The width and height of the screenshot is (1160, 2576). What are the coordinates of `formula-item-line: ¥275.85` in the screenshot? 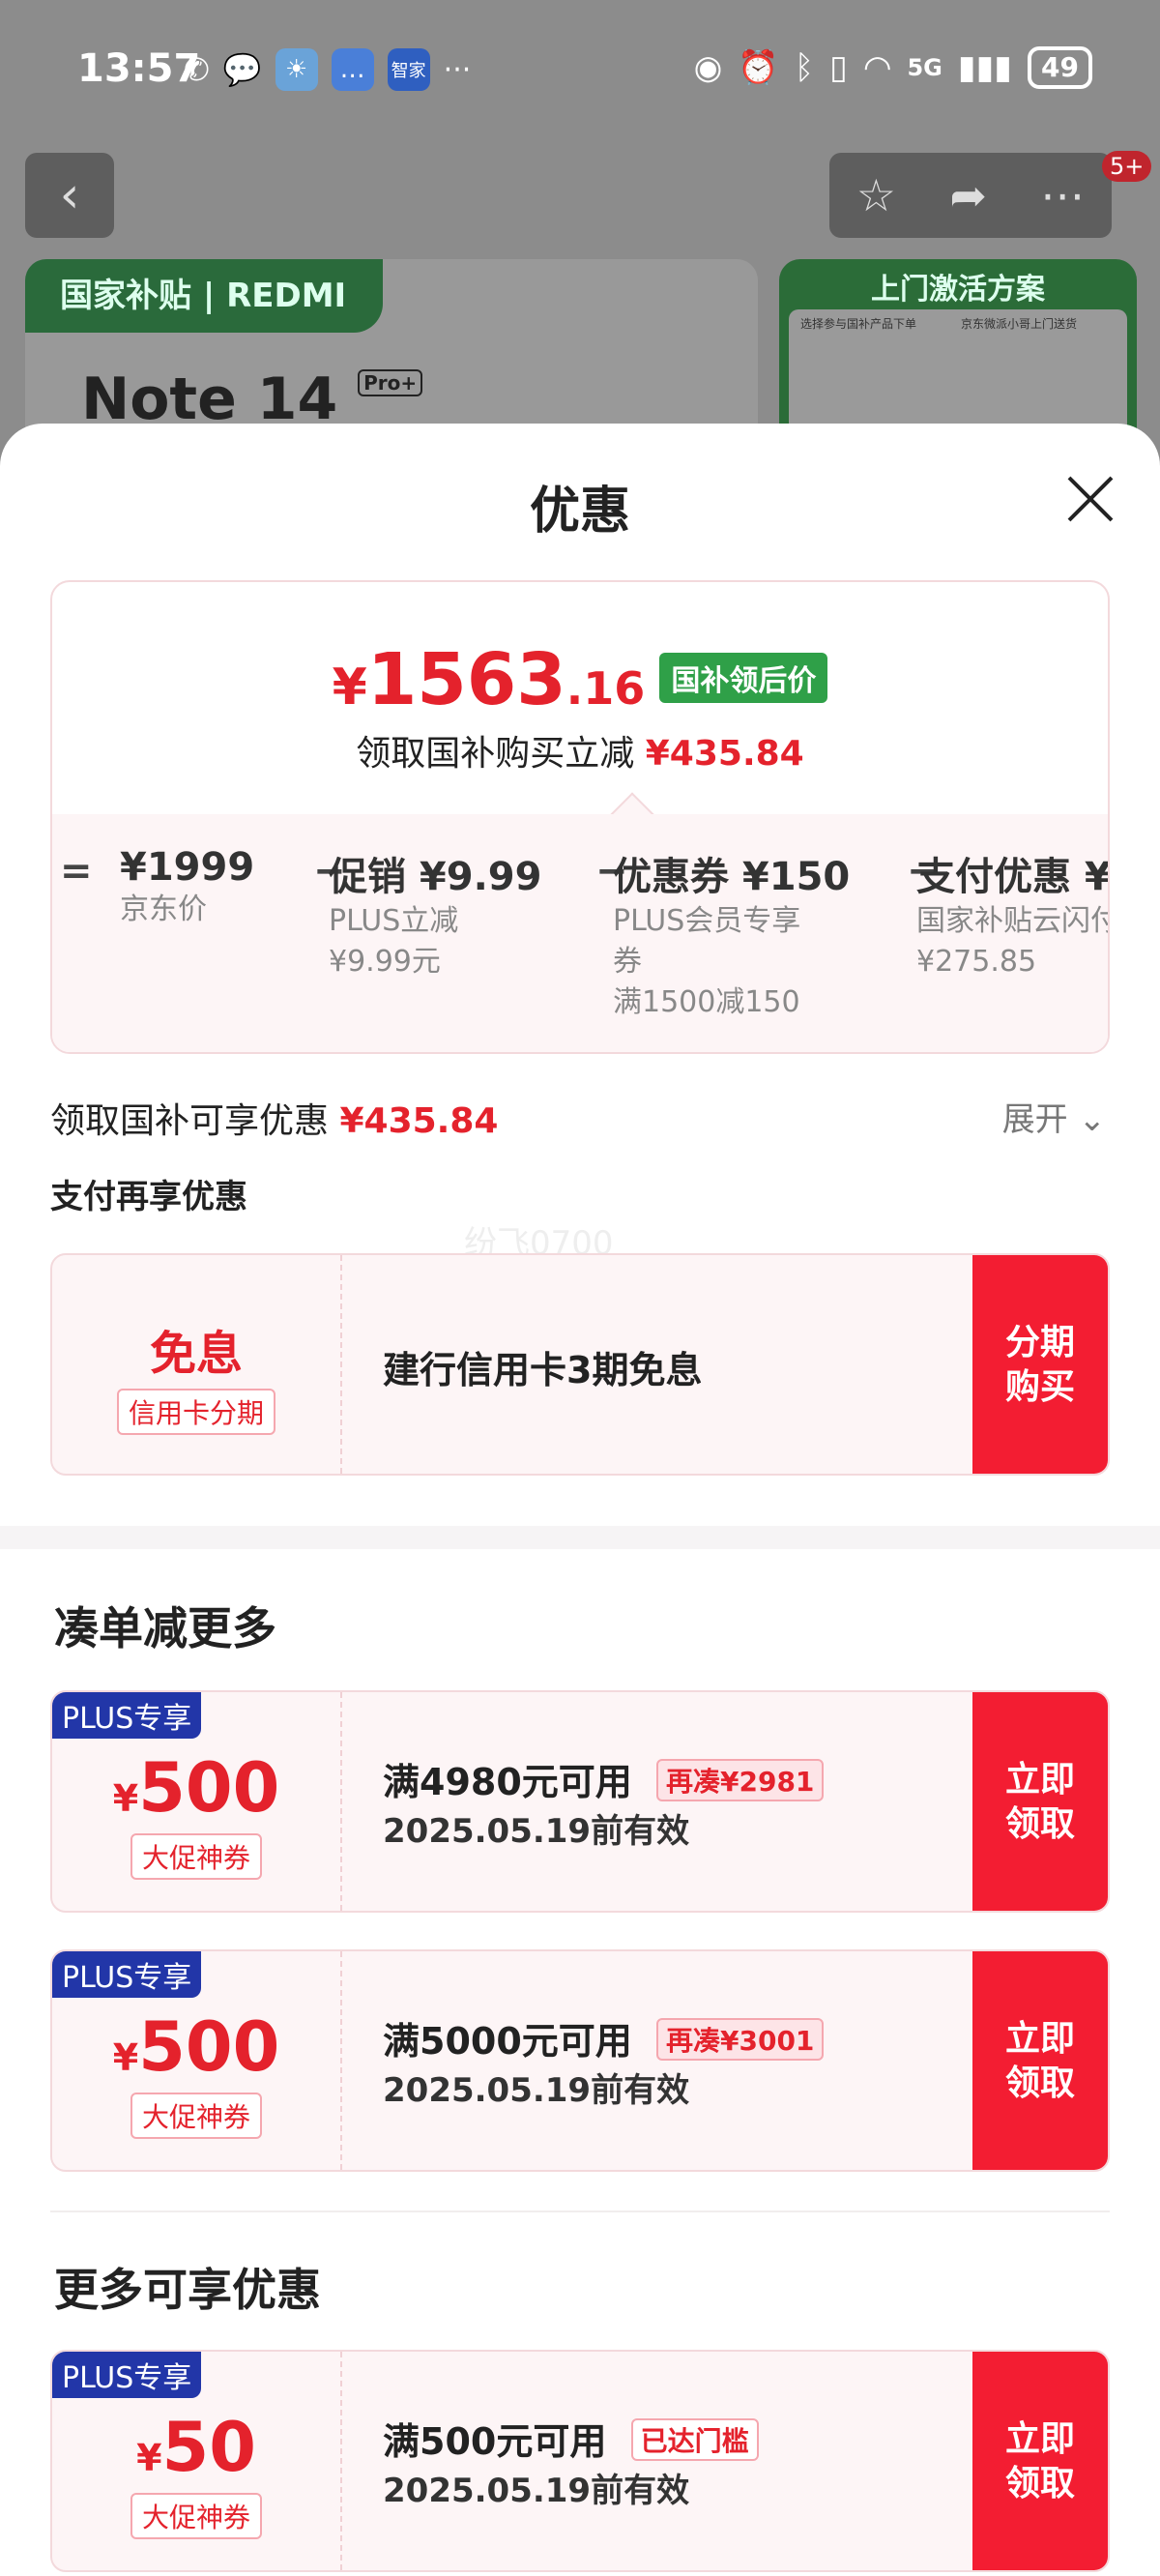 It's located at (976, 962).